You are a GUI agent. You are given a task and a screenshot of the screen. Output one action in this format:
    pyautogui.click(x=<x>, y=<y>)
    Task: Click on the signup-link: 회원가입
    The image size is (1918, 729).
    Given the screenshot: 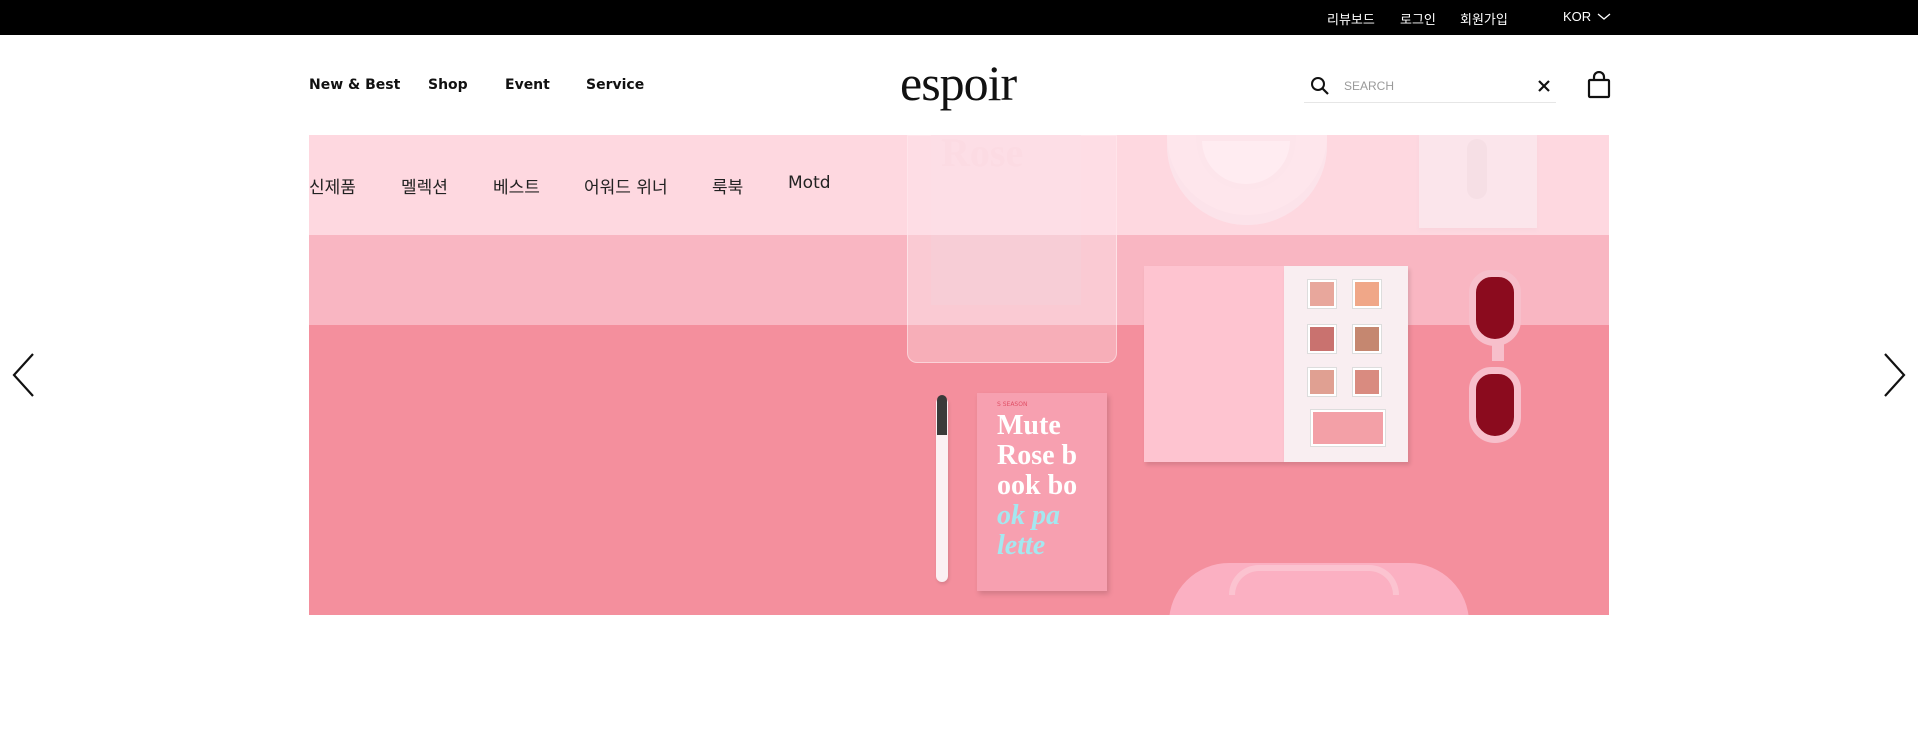 What is the action you would take?
    pyautogui.click(x=1484, y=18)
    